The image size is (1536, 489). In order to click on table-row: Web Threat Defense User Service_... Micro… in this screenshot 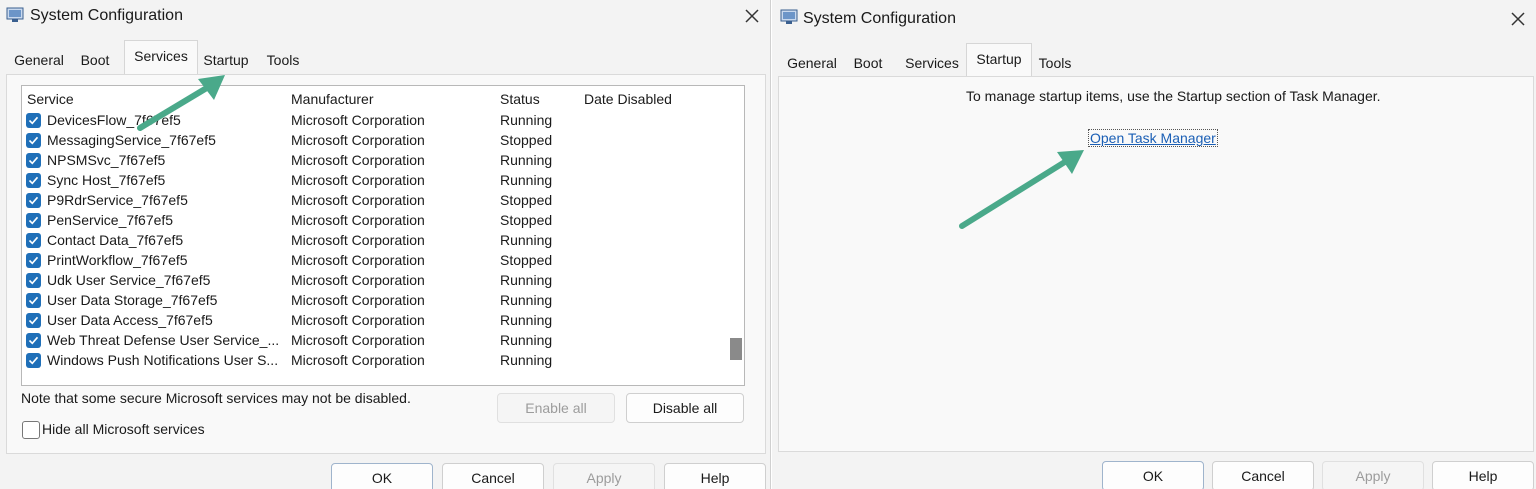, I will do `click(372, 341)`.